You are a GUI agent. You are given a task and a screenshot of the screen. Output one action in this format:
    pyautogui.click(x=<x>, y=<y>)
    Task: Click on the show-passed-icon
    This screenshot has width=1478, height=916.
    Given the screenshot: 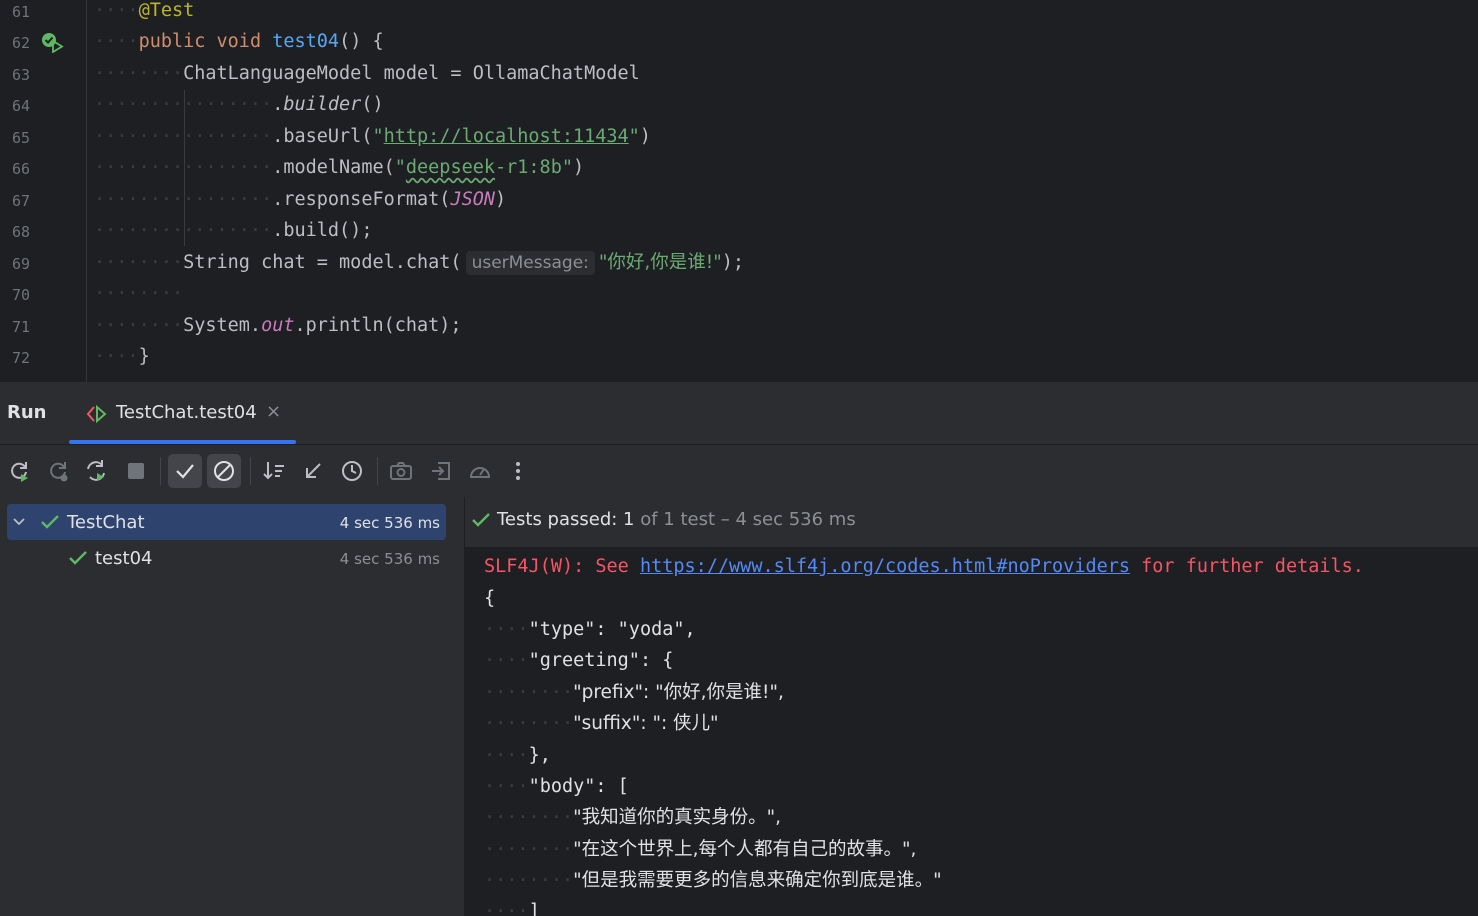 What is the action you would take?
    pyautogui.click(x=185, y=471)
    